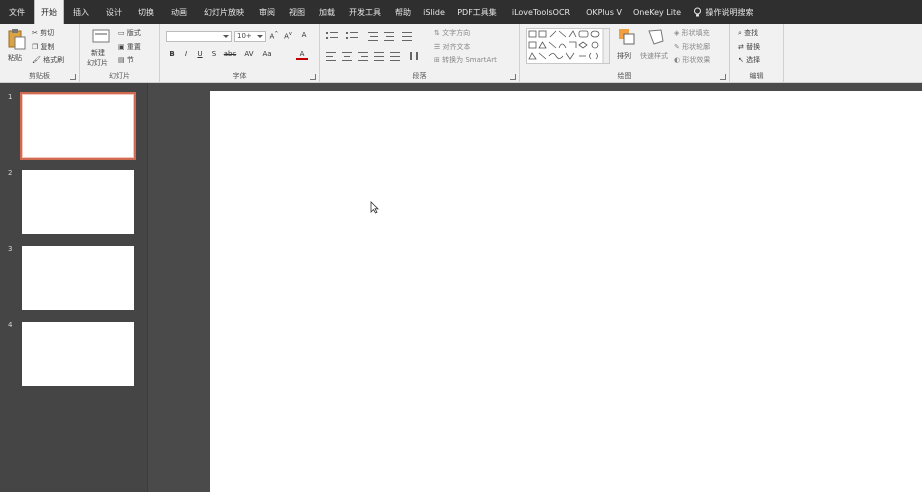 The height and width of the screenshot is (492, 922). I want to click on tab-file: 文件, so click(17, 12).